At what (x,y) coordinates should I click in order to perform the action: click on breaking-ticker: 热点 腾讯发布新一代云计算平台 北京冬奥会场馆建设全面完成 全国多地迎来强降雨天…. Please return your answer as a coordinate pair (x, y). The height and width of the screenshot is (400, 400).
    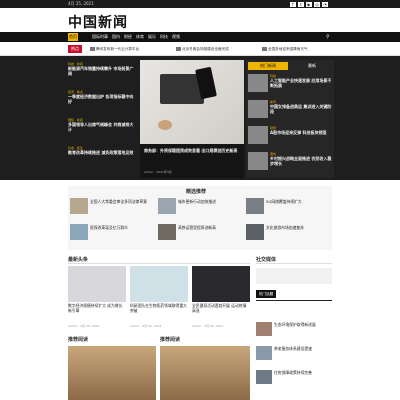
    Looking at the image, I should click on (200, 49).